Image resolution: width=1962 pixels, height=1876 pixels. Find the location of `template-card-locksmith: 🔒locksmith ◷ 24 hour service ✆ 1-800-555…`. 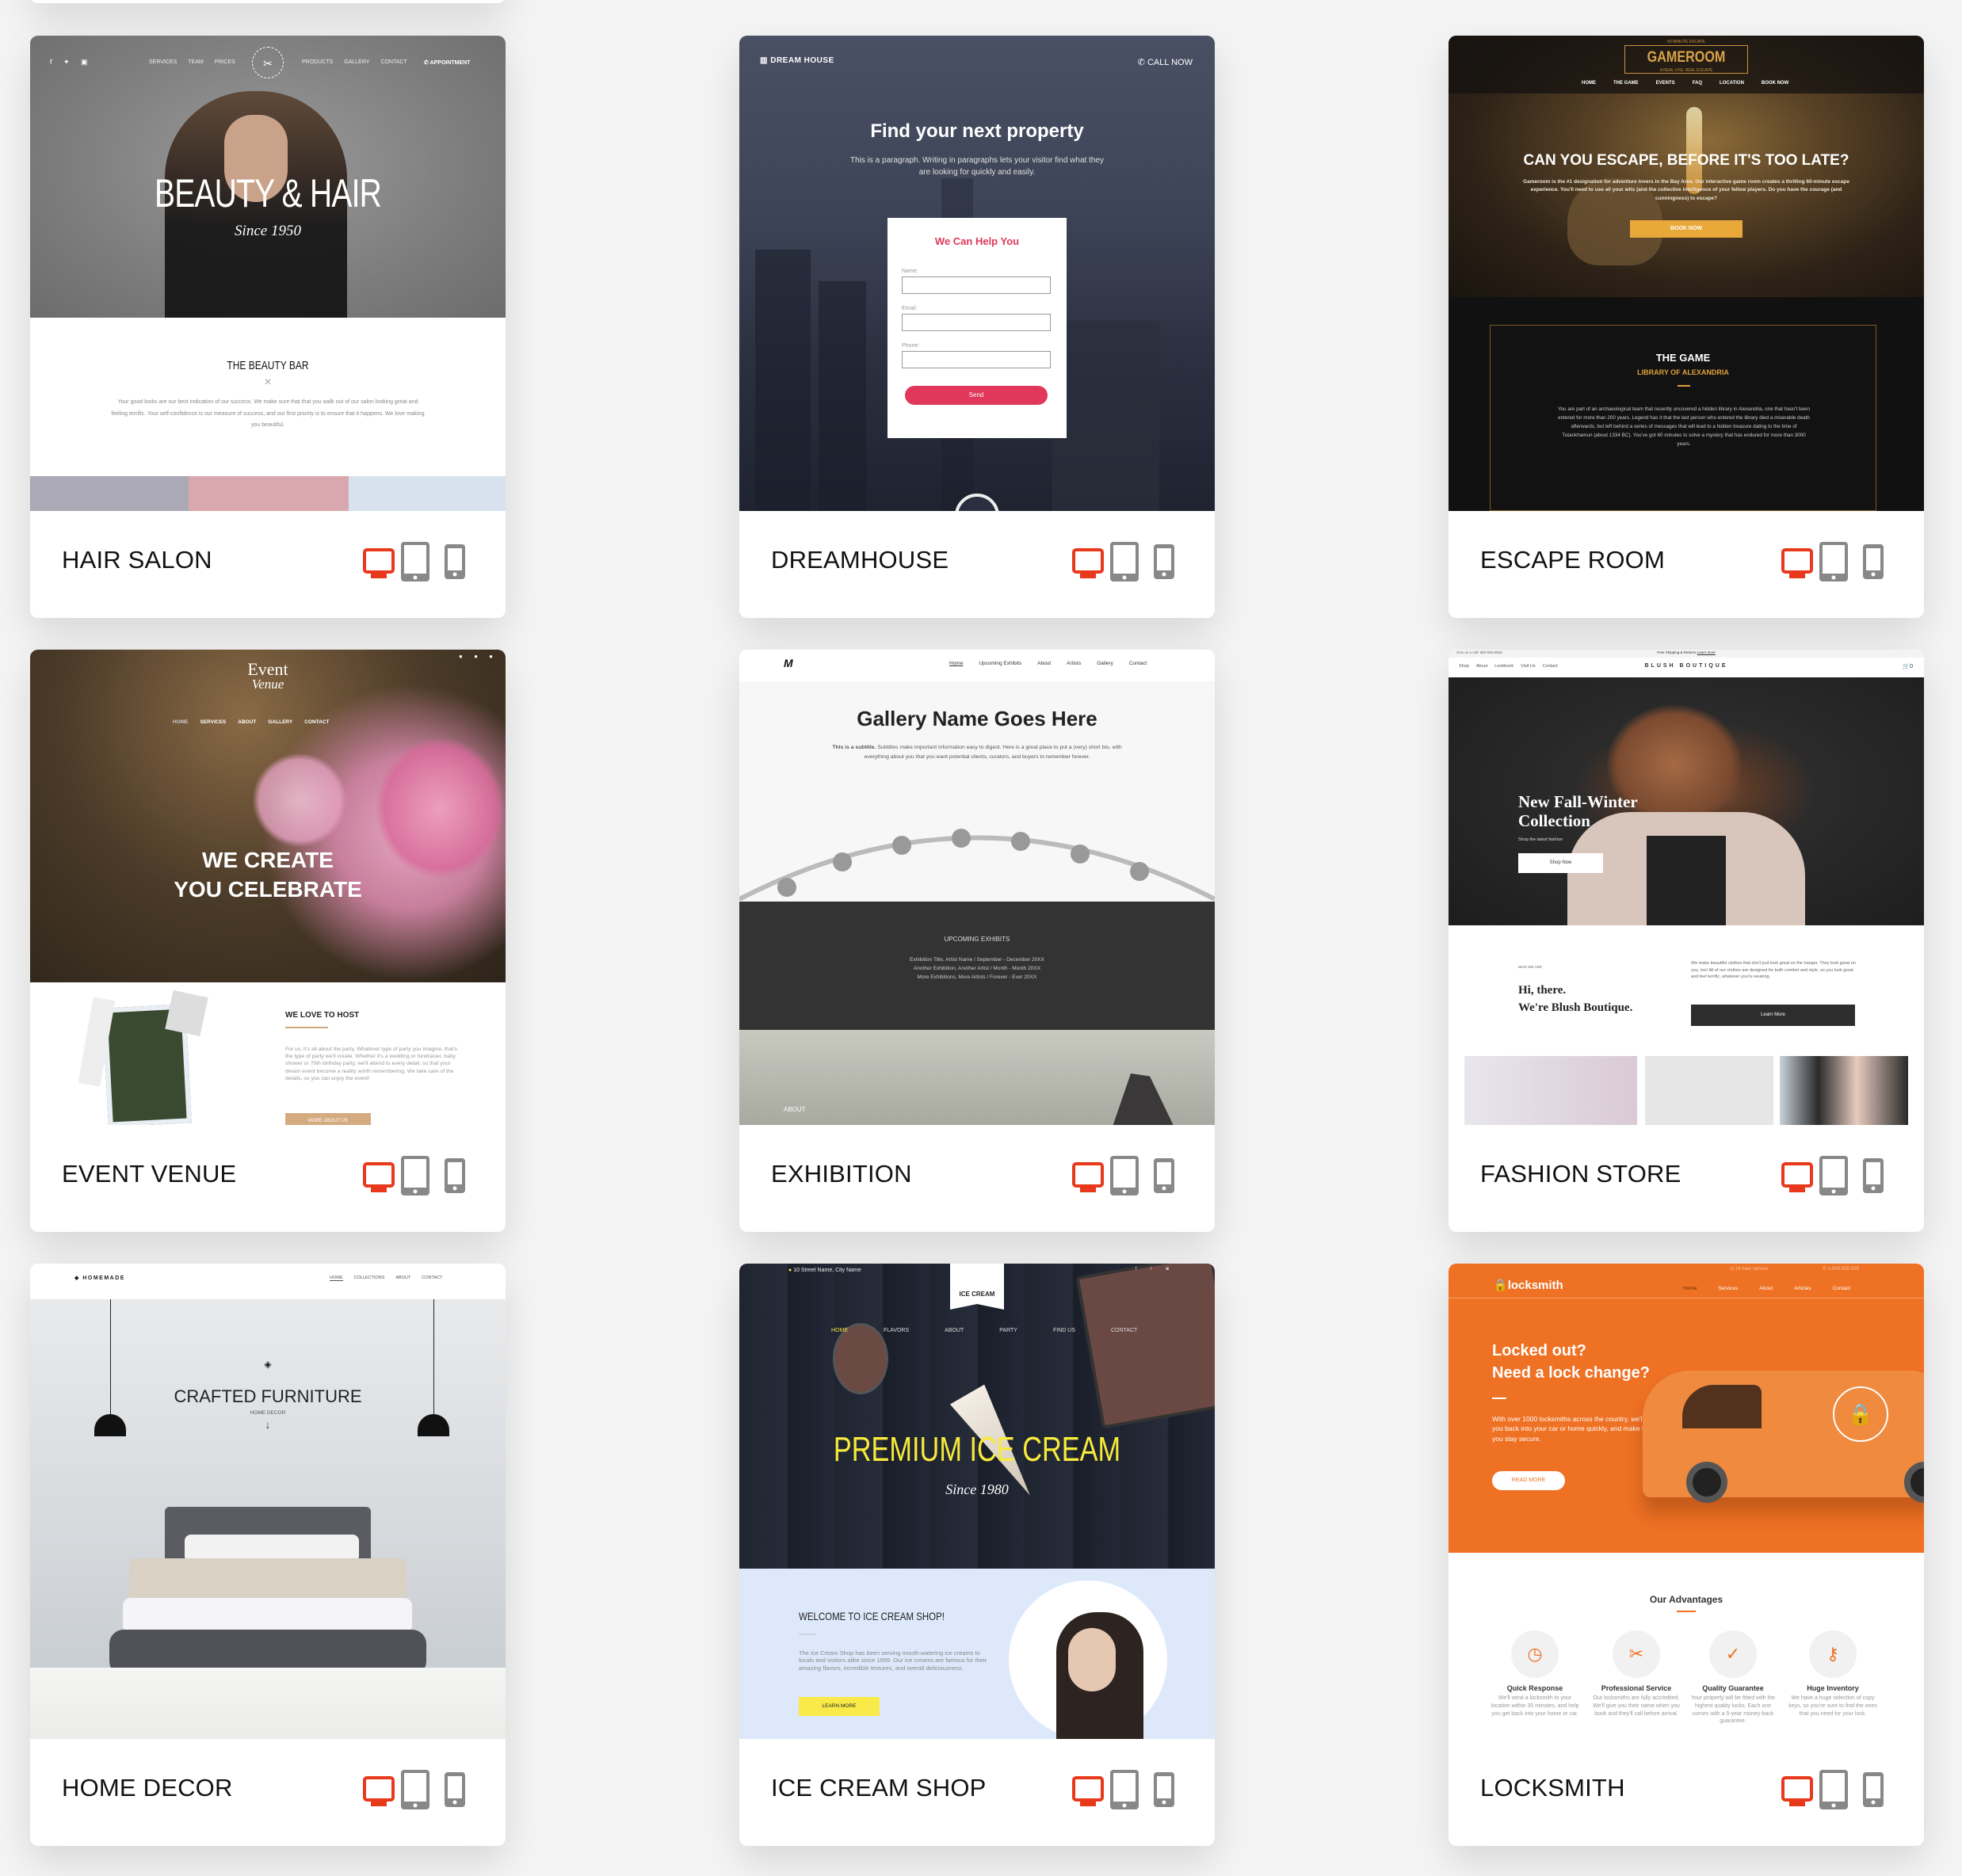

template-card-locksmith: 🔒locksmith ◷ 24 hour service ✆ 1-800-555… is located at coordinates (1686, 1555).